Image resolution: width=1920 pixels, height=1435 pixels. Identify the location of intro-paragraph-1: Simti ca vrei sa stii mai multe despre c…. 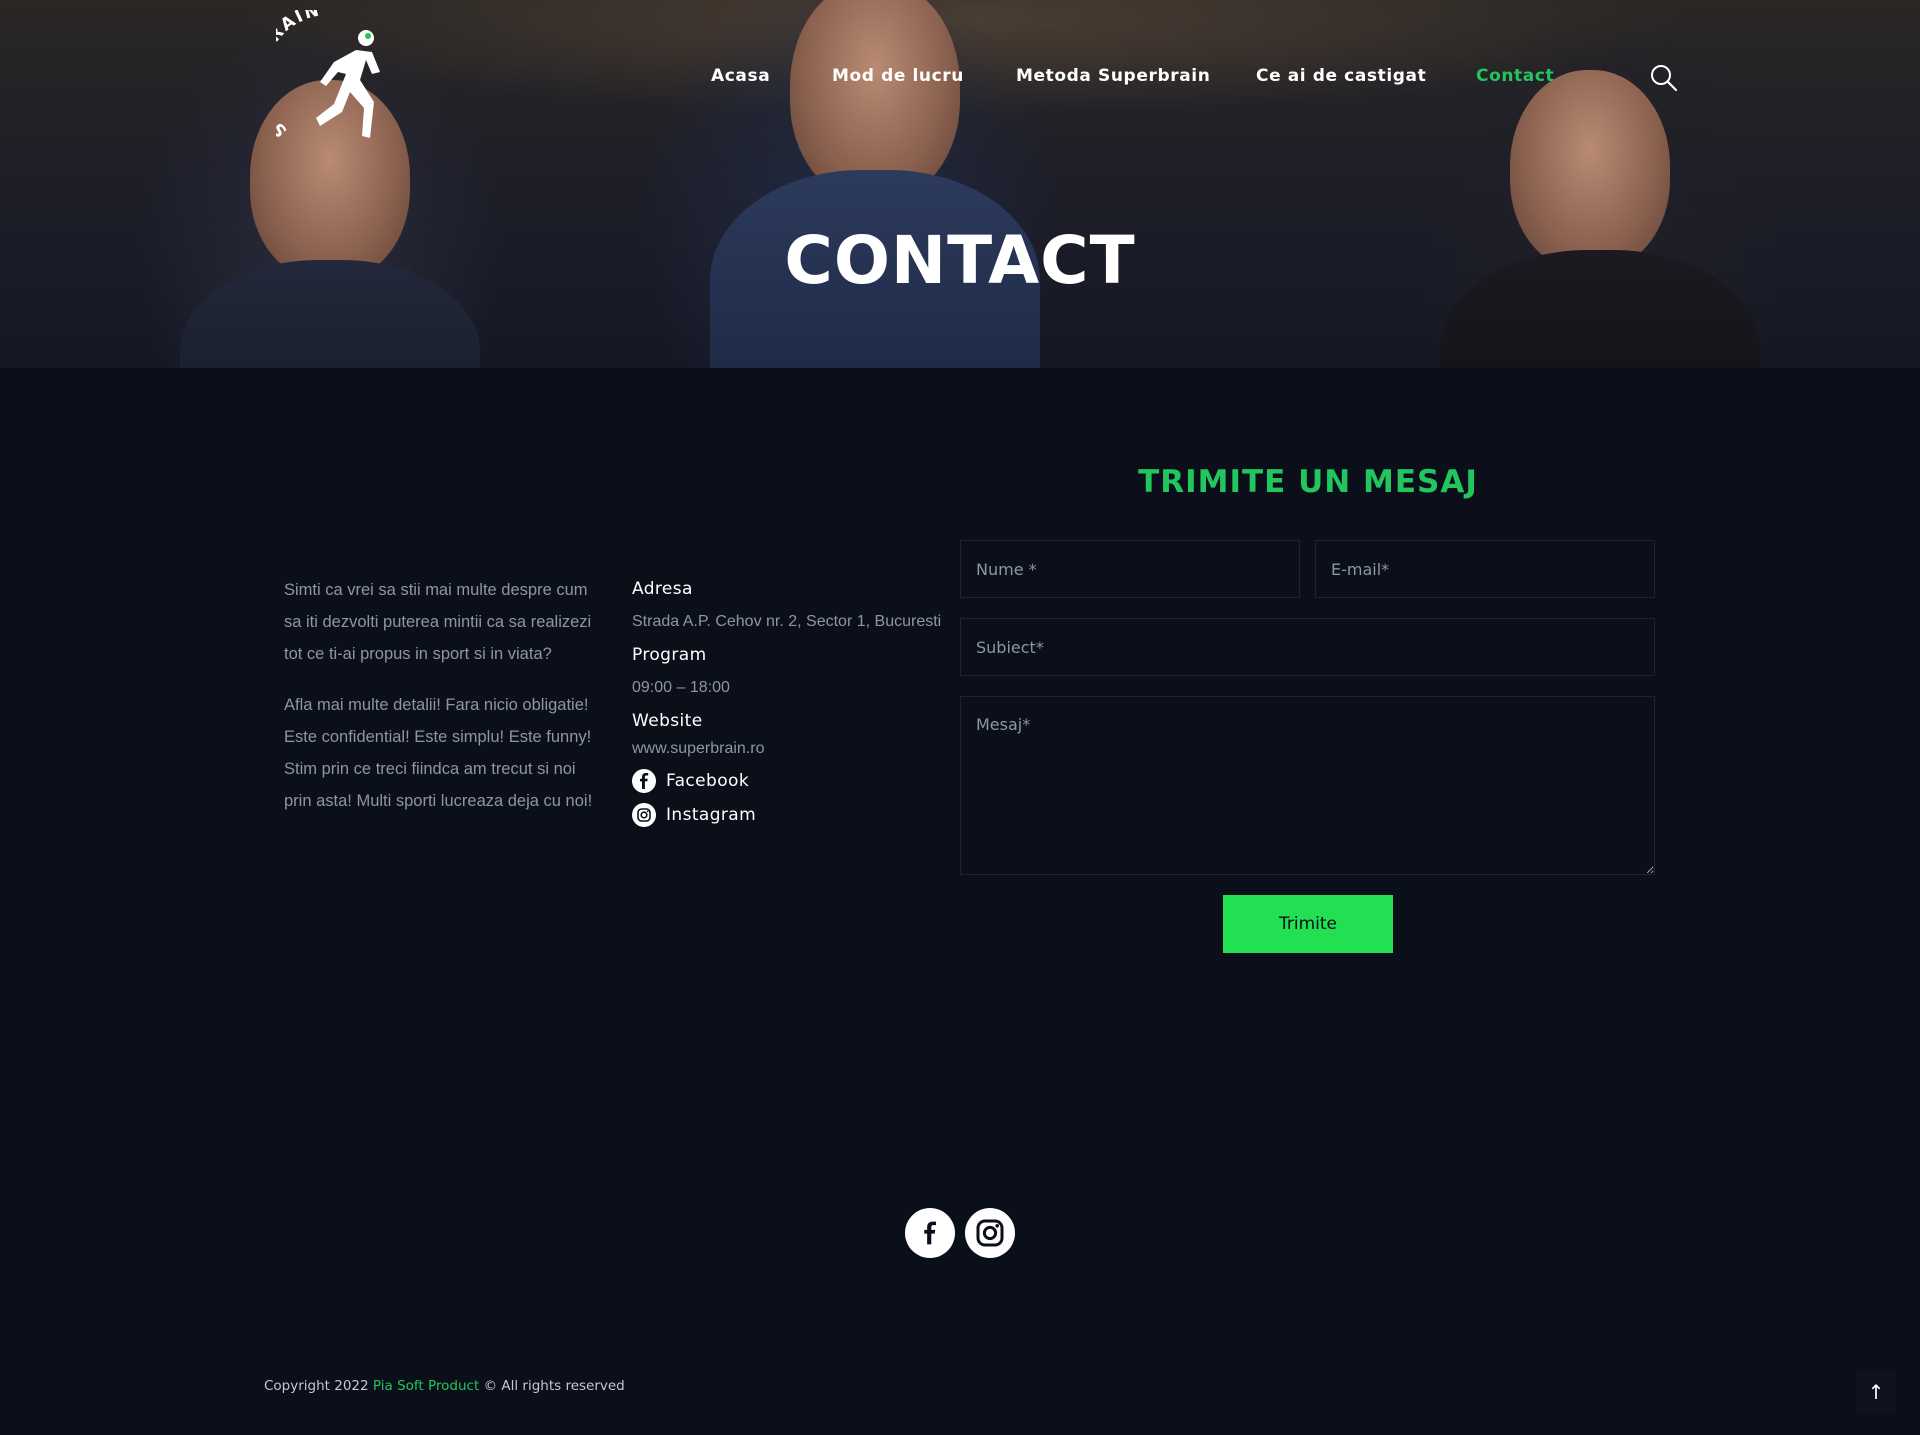
(438, 622).